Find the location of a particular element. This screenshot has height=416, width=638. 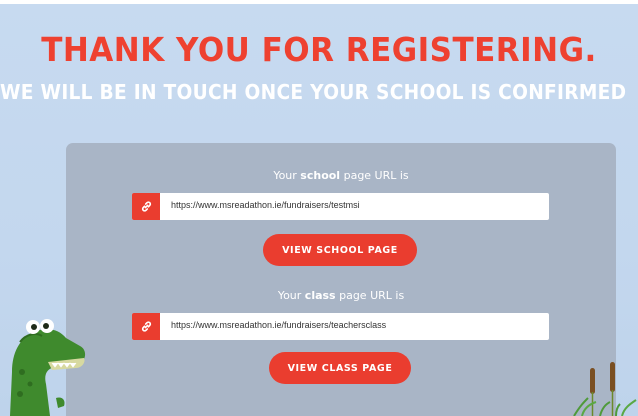

class-label-suffix: page URL is is located at coordinates (370, 295).